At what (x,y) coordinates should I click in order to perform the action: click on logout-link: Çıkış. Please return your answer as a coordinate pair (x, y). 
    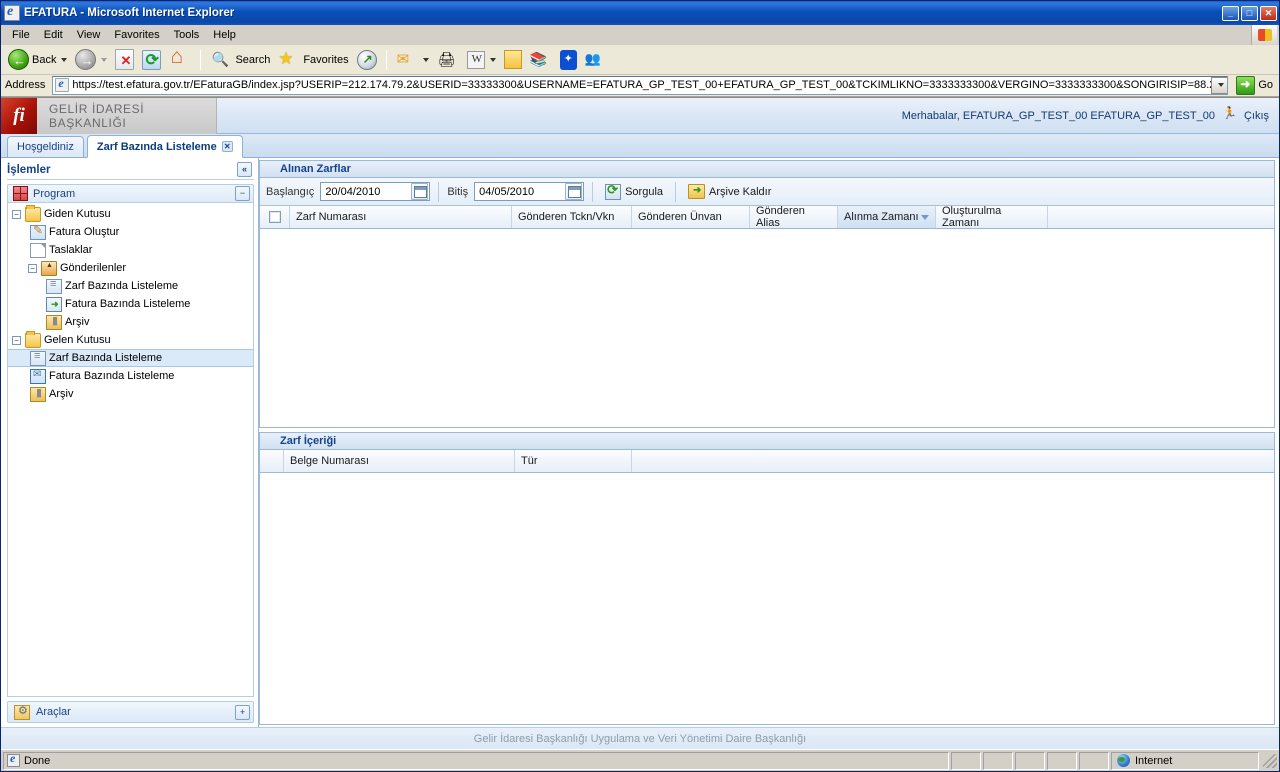
    Looking at the image, I should click on (1256, 116).